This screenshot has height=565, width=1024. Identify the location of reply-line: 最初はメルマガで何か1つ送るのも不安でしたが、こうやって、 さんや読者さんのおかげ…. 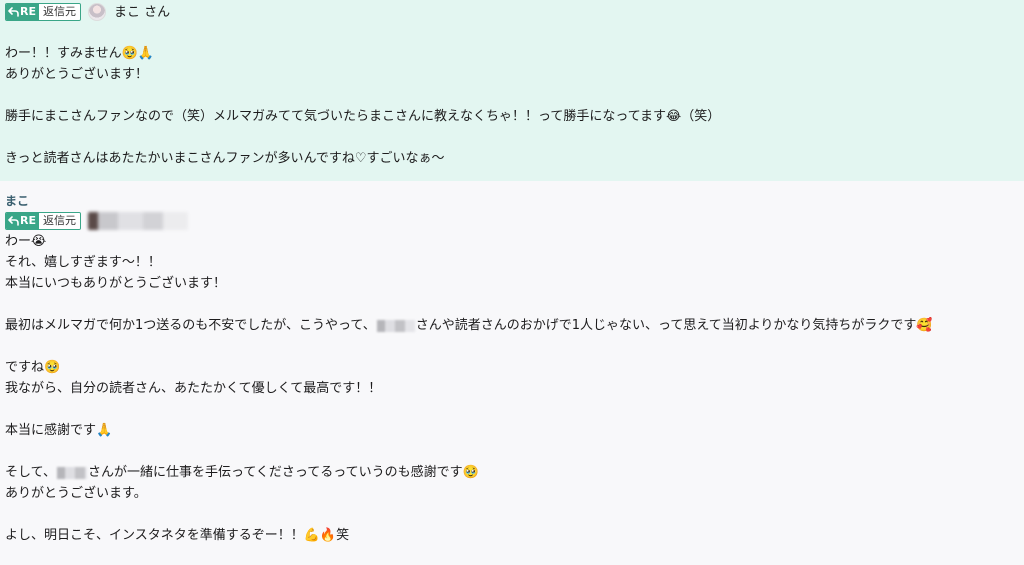
(512, 325).